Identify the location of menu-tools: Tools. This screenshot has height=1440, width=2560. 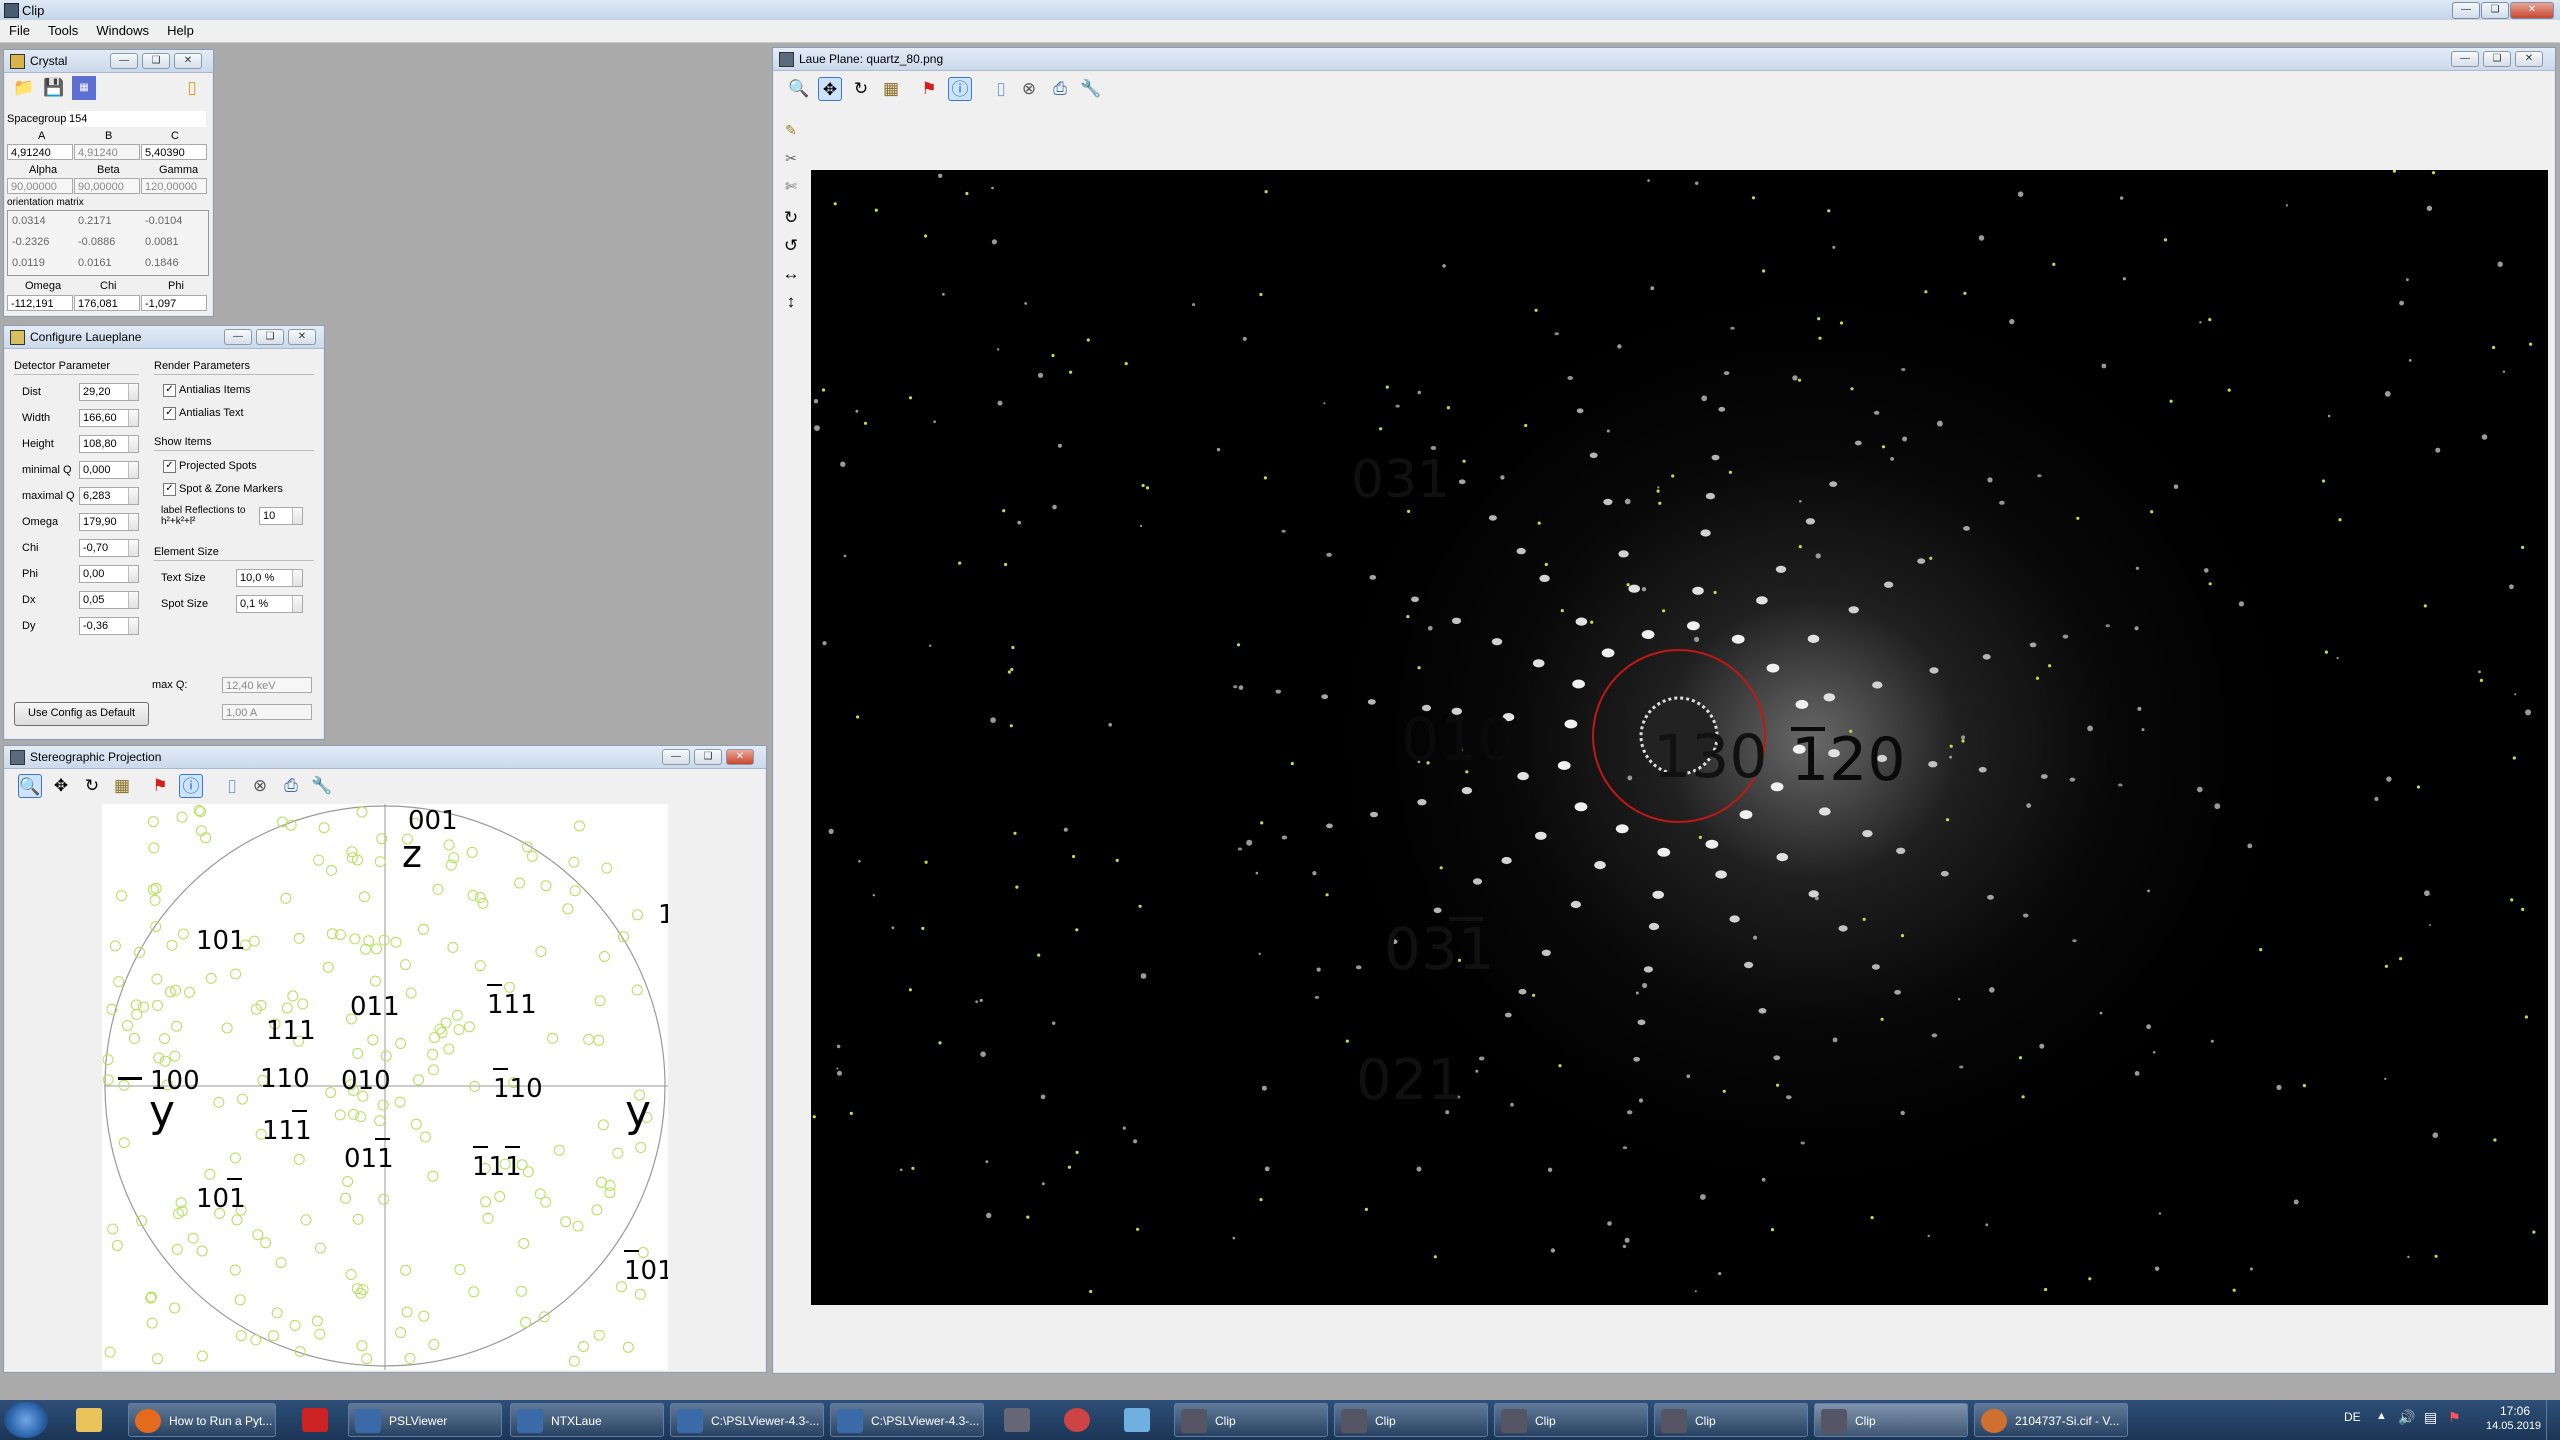
(63, 30).